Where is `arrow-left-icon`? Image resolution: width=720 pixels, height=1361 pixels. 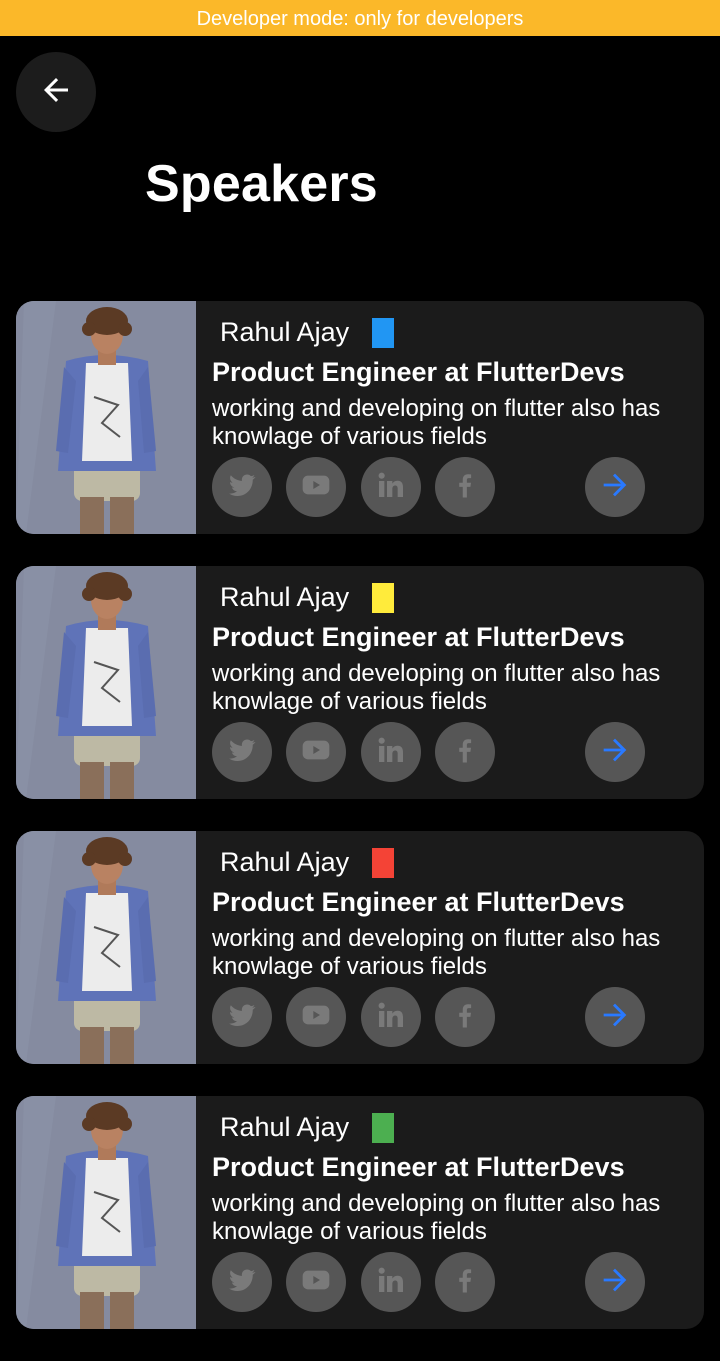
arrow-left-icon is located at coordinates (56, 92).